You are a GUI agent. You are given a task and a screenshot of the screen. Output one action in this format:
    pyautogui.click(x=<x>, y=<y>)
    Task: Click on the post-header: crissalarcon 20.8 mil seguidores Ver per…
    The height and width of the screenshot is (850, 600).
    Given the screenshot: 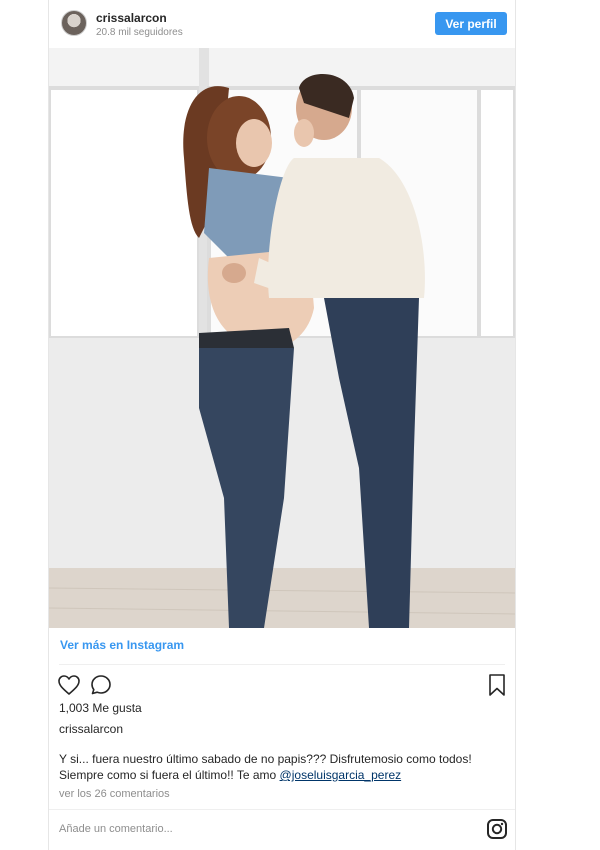 What is the action you would take?
    pyautogui.click(x=282, y=24)
    